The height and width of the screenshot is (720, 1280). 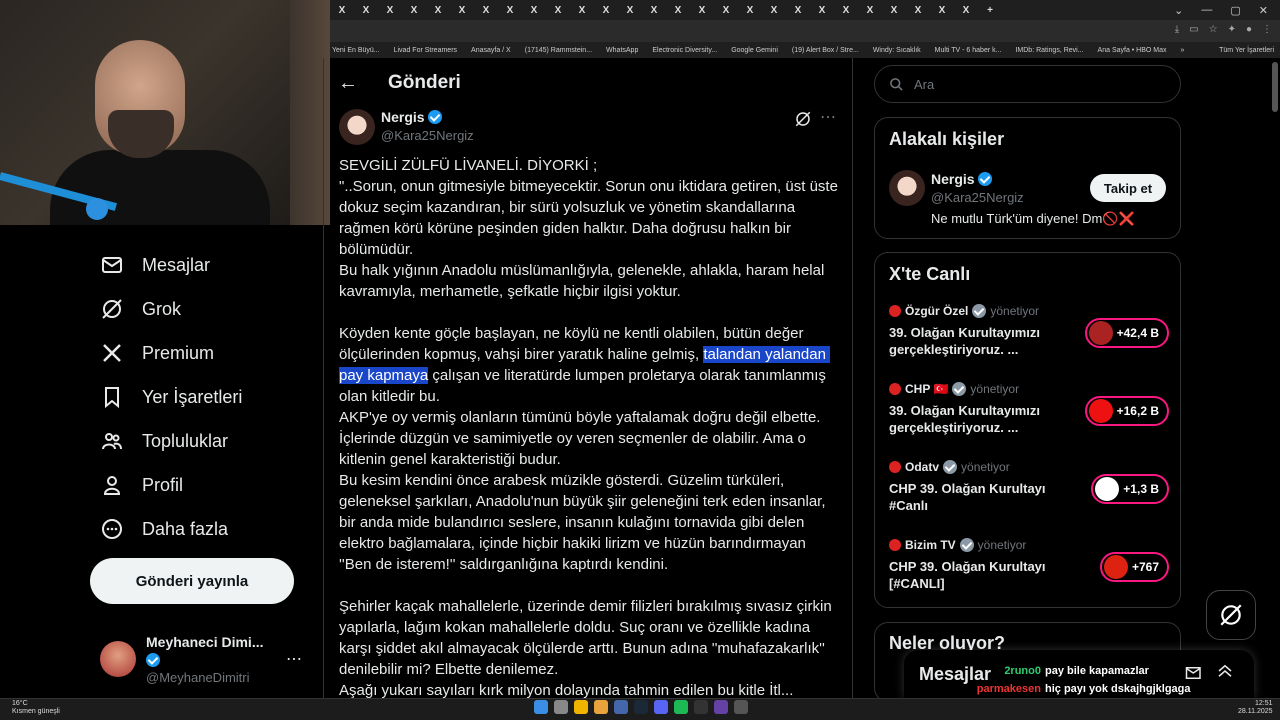 I want to click on bookmark-item: Ana Sayfa • HBO Max, so click(x=1132, y=50).